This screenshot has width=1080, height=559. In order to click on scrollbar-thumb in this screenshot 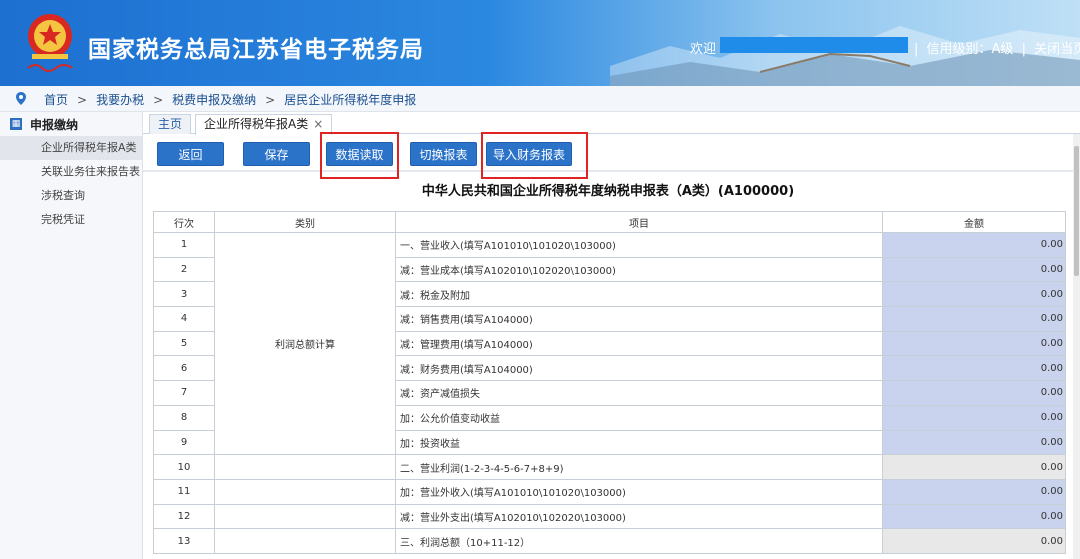, I will do `click(1076, 211)`.